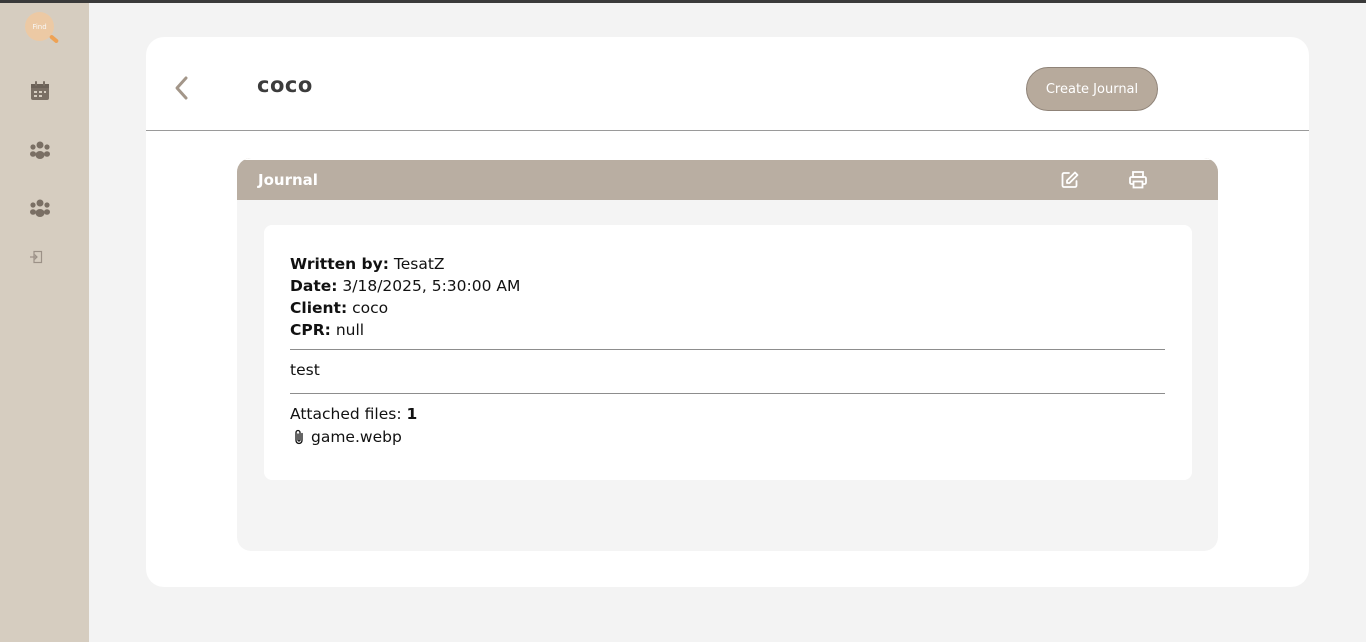 Image resolution: width=1366 pixels, height=642 pixels. What do you see at coordinates (299, 437) in the screenshot?
I see `paperclip-icon` at bounding box center [299, 437].